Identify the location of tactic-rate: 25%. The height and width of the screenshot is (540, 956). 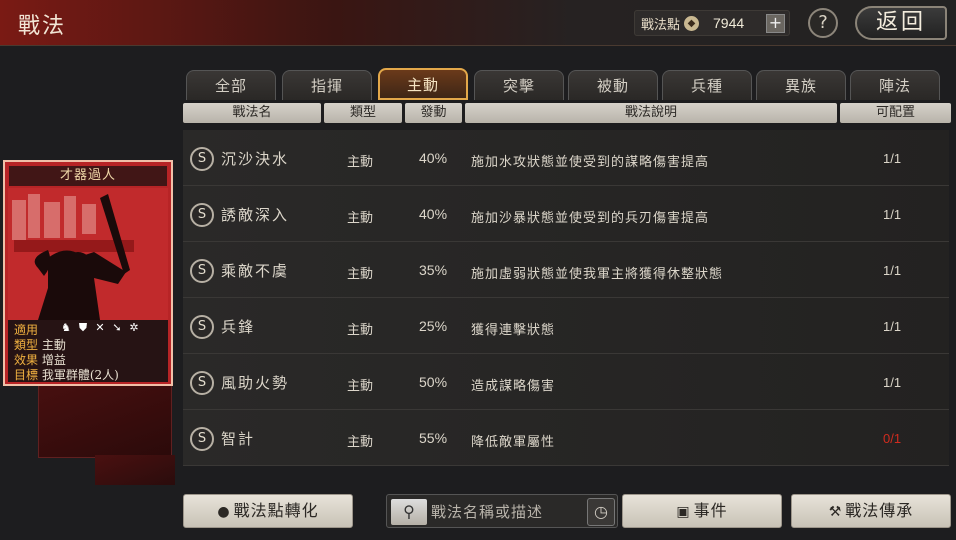
(433, 326).